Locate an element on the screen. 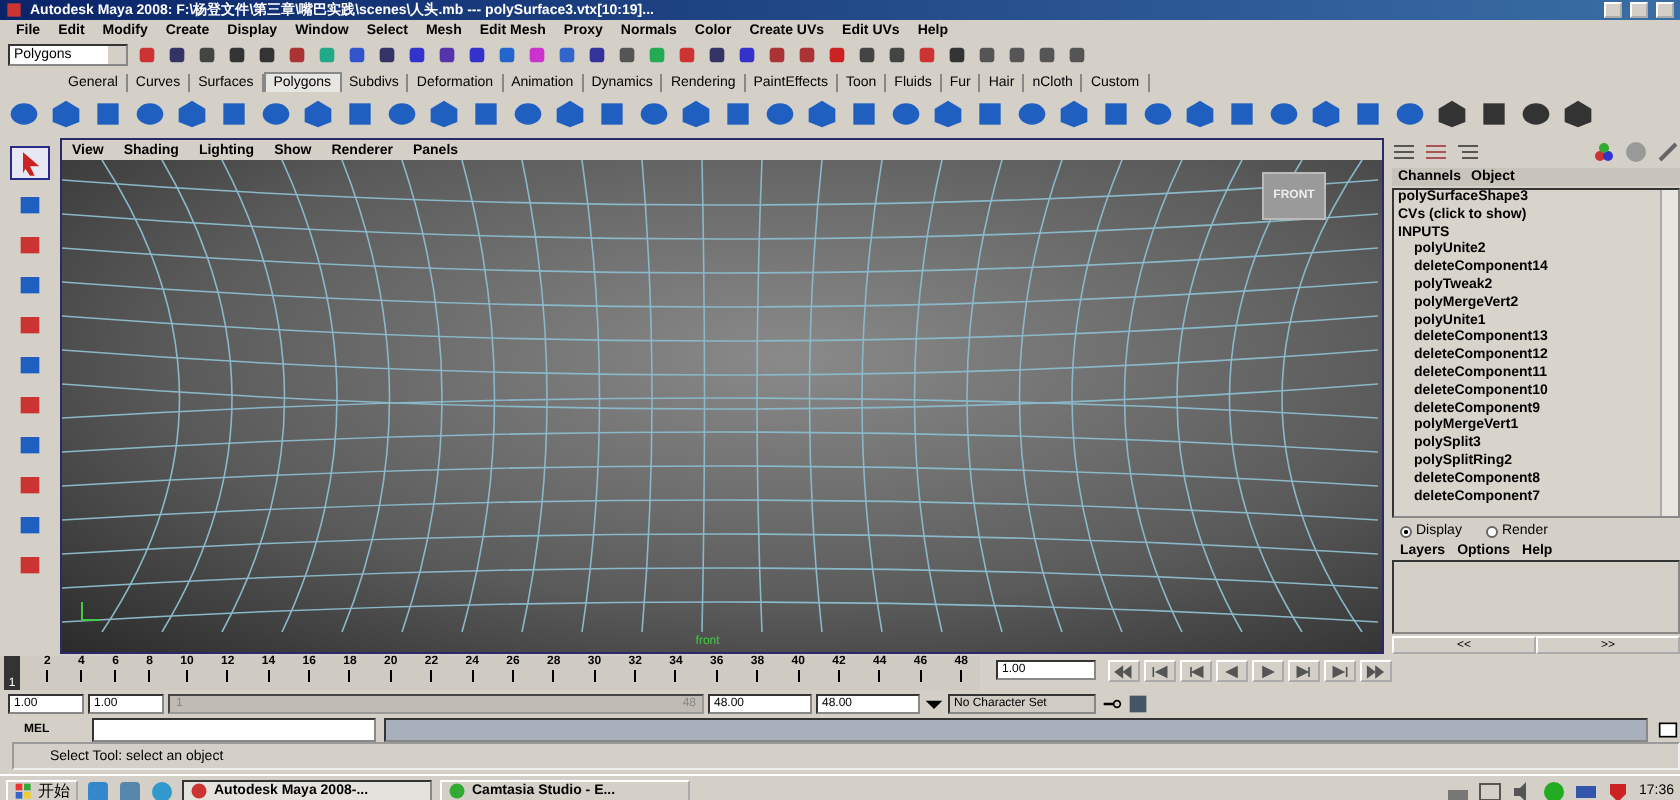 Image resolution: width=1680 pixels, height=800 pixels. channel-layout-icon is located at coordinates (1404, 152).